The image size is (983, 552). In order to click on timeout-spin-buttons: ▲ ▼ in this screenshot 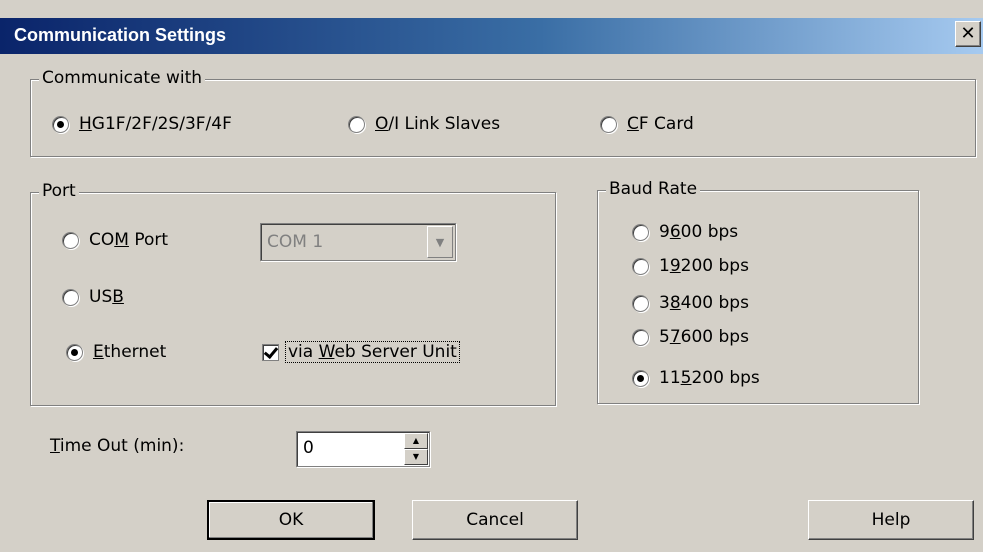, I will do `click(416, 449)`.